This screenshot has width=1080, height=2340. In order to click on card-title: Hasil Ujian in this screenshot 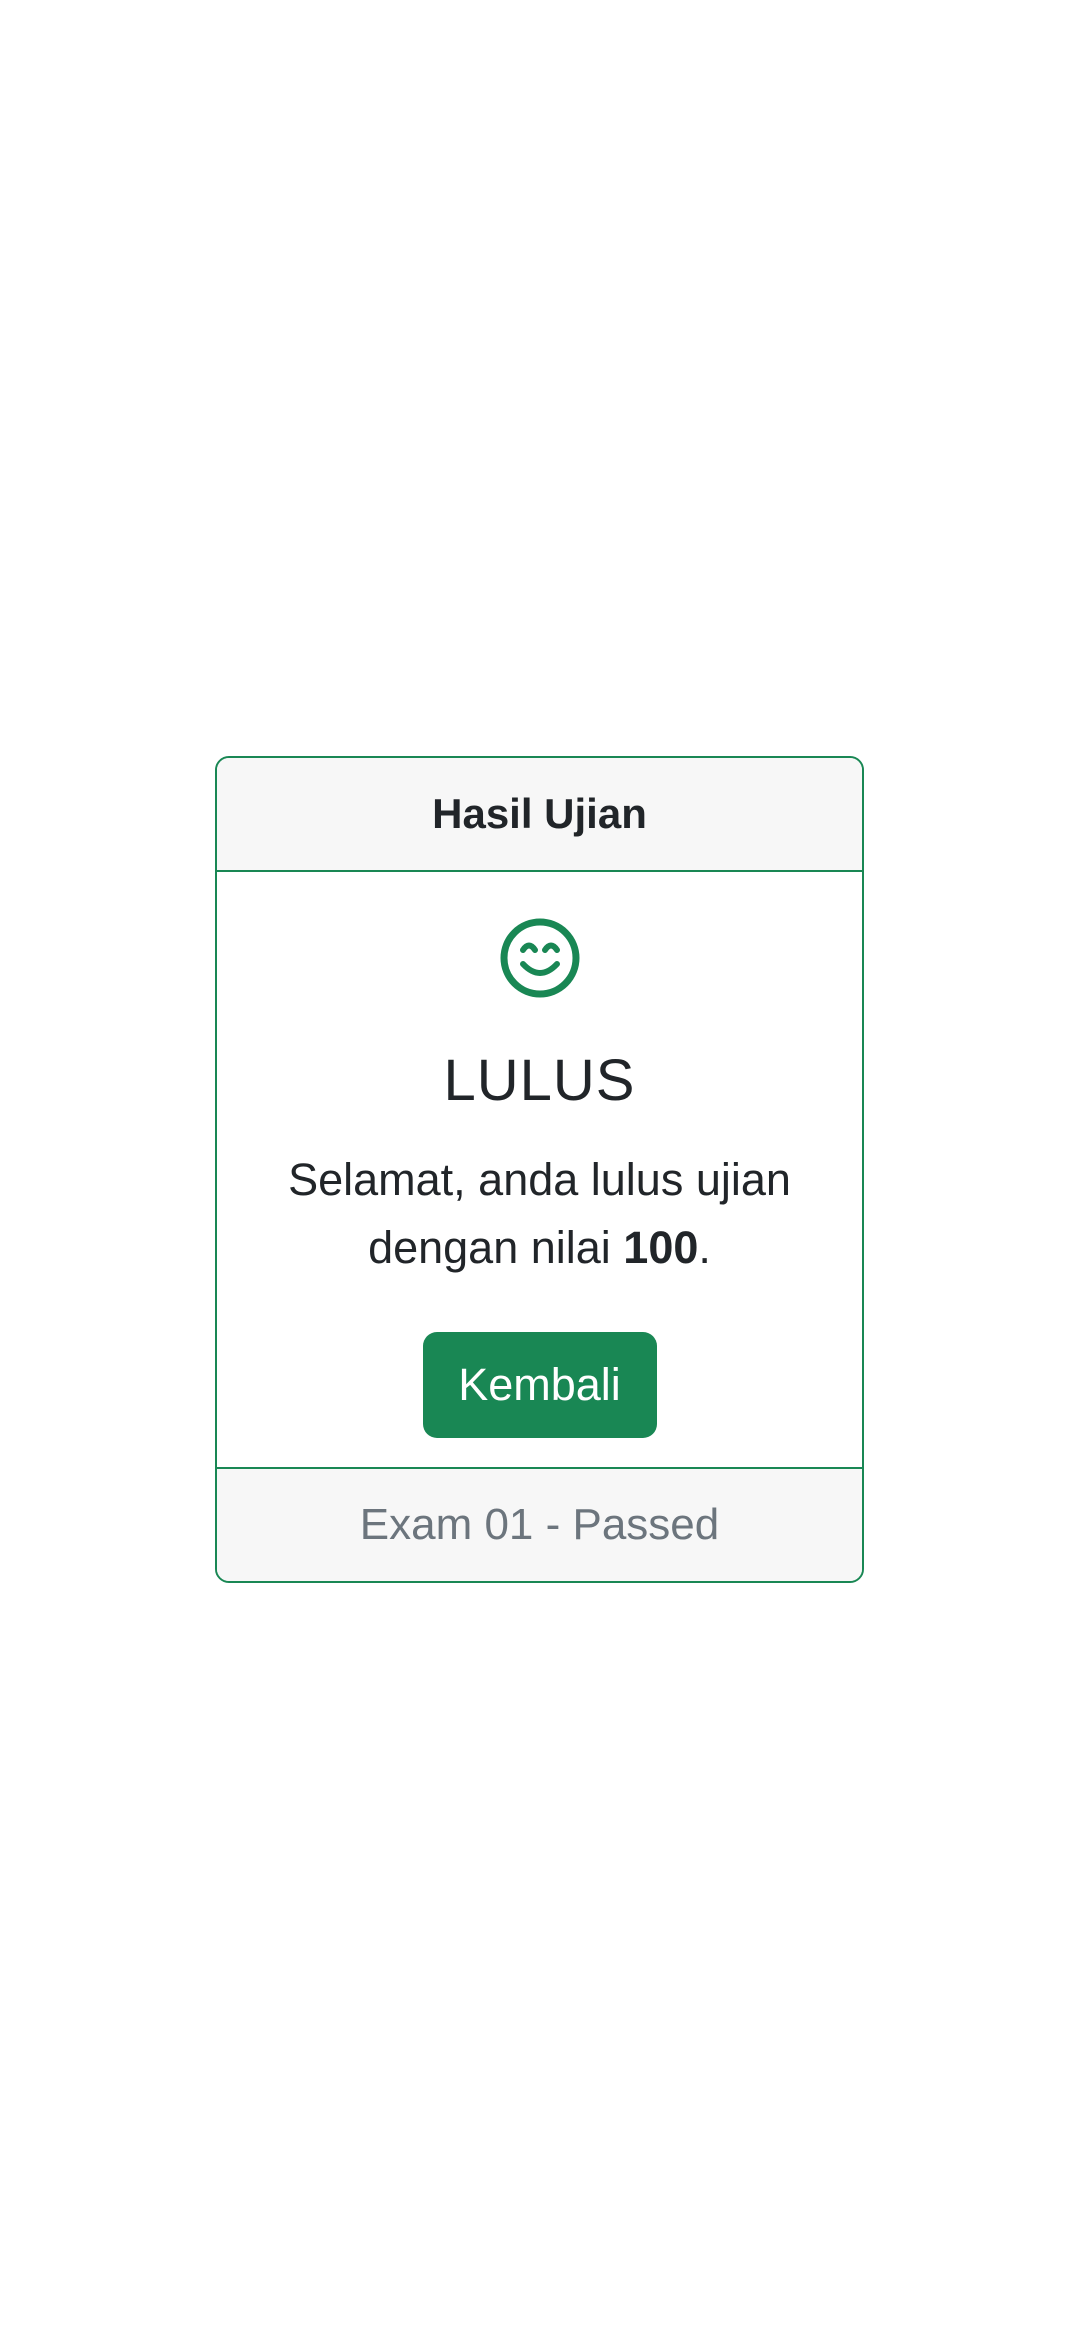, I will do `click(539, 813)`.